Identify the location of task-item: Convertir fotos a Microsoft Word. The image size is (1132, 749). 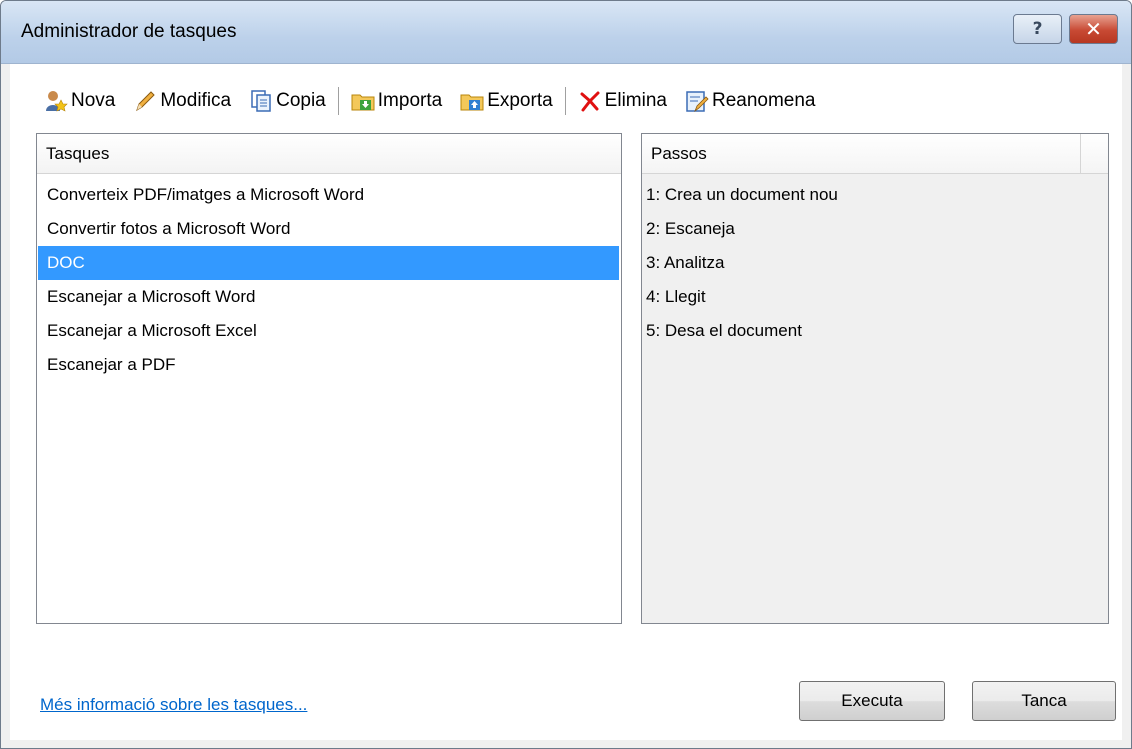
(328, 229).